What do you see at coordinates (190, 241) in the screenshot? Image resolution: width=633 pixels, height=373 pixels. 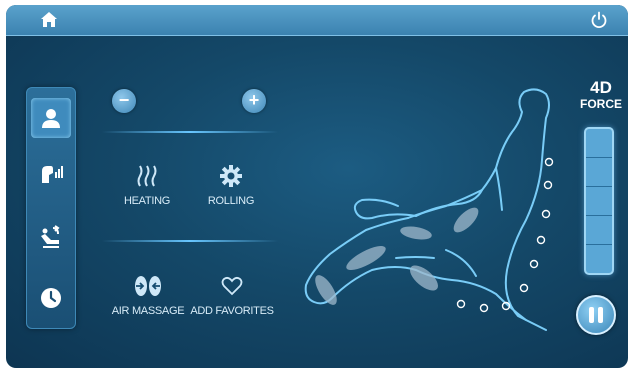 I see `divider-bottom` at bounding box center [190, 241].